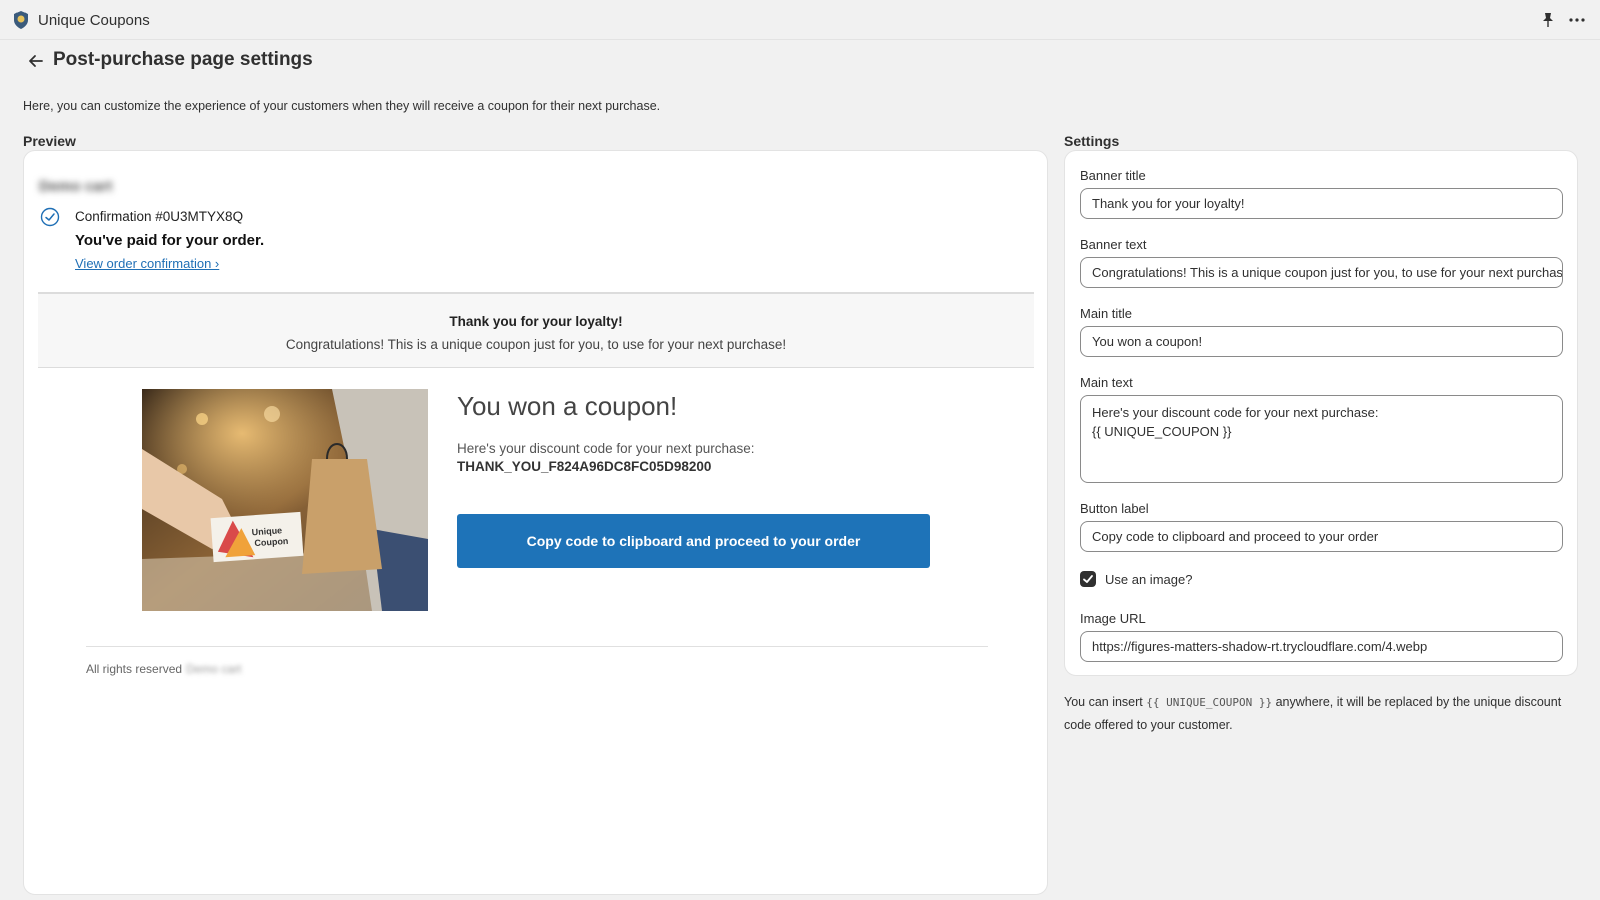  What do you see at coordinates (1548, 20) in the screenshot?
I see `pin-icon` at bounding box center [1548, 20].